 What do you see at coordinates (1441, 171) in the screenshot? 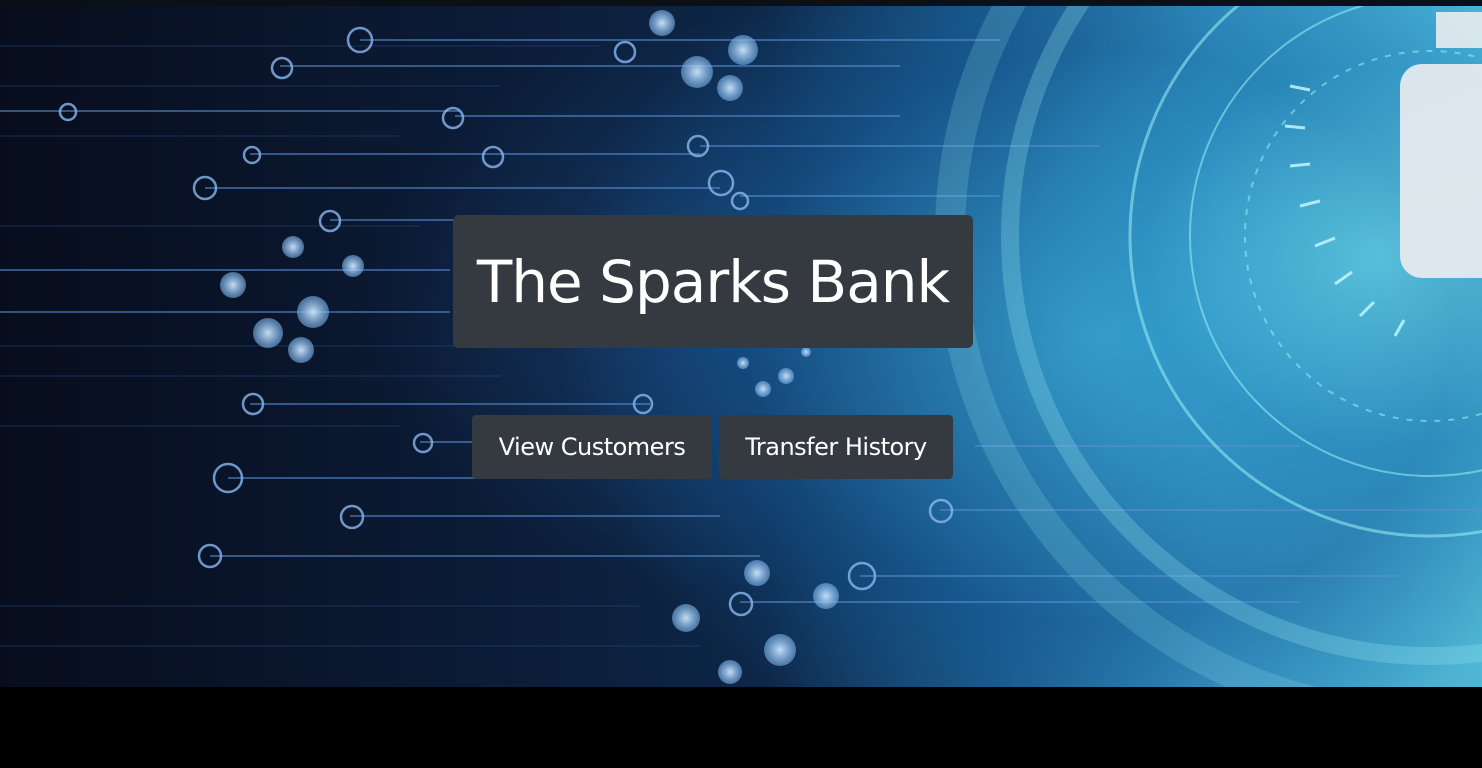
I see `lock-body-icon` at bounding box center [1441, 171].